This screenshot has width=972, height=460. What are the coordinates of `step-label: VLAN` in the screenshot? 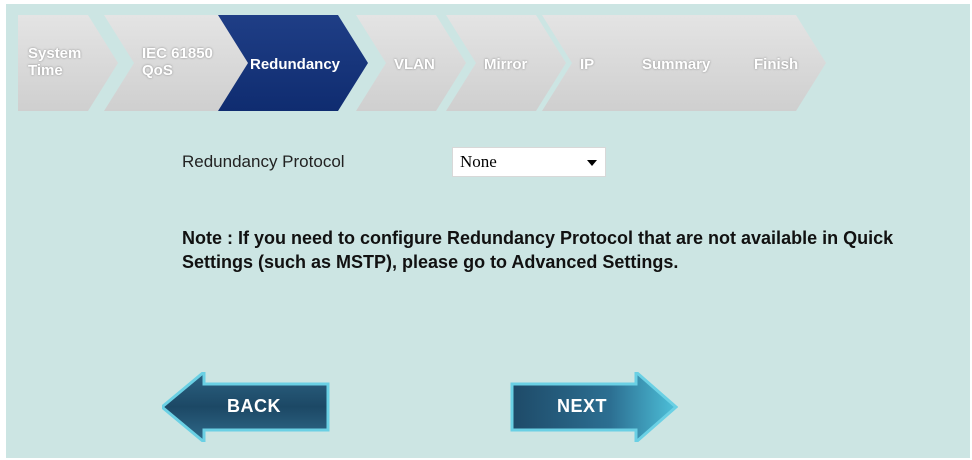 It's located at (414, 64).